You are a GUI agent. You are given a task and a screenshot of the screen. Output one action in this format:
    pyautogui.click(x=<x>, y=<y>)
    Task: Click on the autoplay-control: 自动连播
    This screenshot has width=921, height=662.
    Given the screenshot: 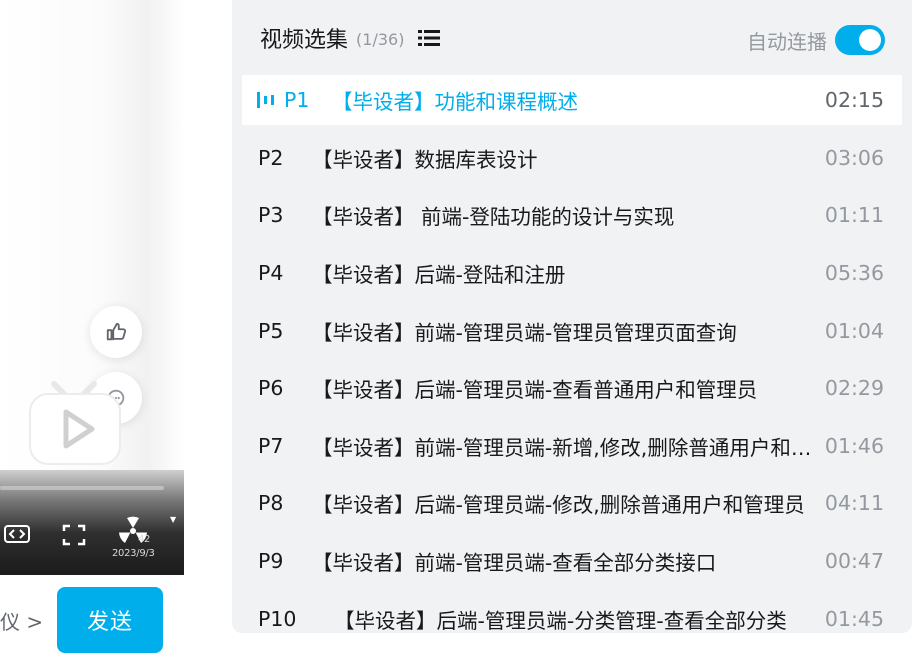 What is the action you would take?
    pyautogui.click(x=816, y=40)
    